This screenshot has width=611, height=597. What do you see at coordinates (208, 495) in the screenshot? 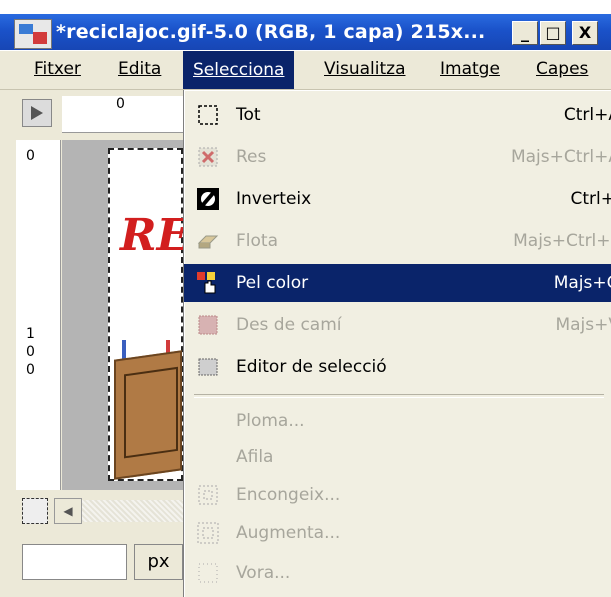
I see `shrink-icon` at bounding box center [208, 495].